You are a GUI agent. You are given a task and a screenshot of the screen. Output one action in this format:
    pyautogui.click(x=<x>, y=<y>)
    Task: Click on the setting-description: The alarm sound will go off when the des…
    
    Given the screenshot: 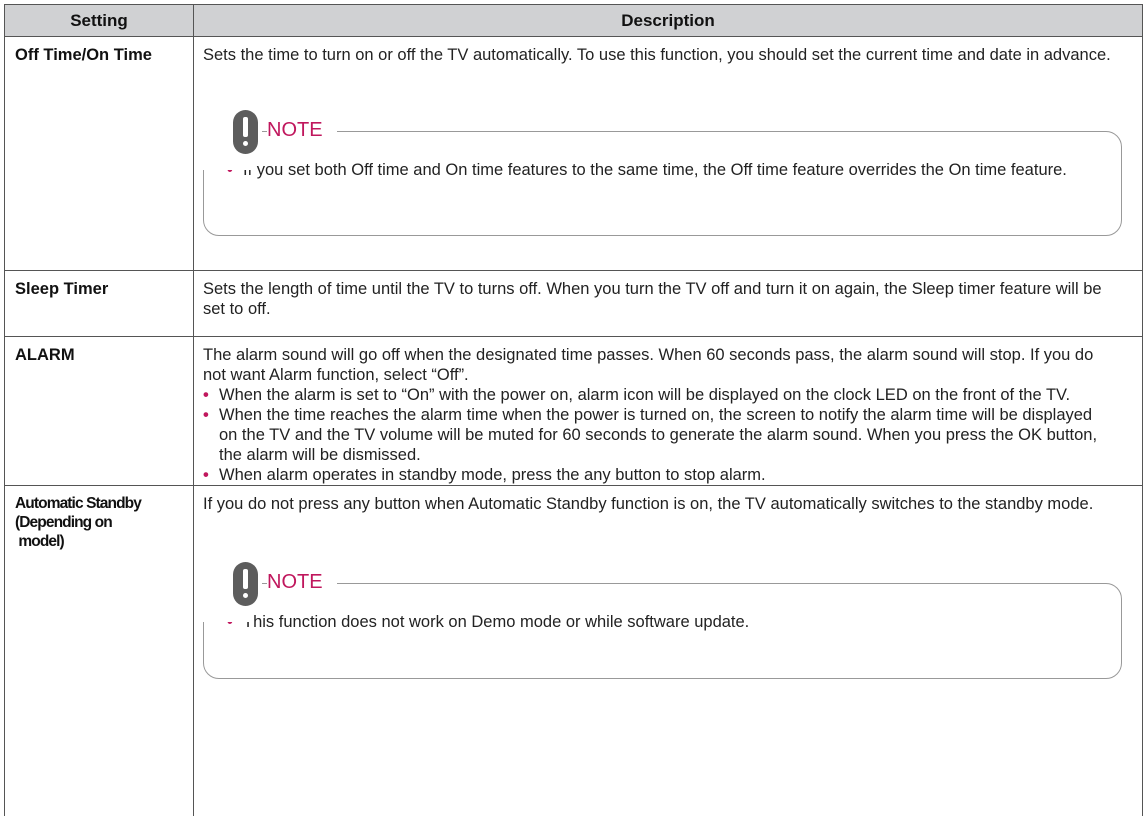 What is the action you would take?
    pyautogui.click(x=658, y=415)
    